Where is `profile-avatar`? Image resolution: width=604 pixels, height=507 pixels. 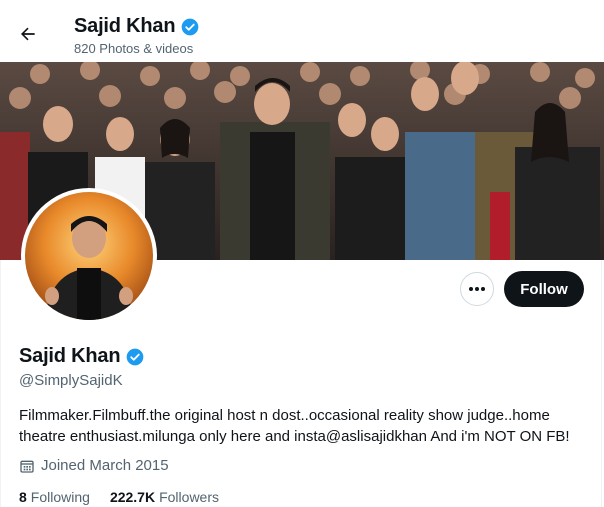 profile-avatar is located at coordinates (89, 256).